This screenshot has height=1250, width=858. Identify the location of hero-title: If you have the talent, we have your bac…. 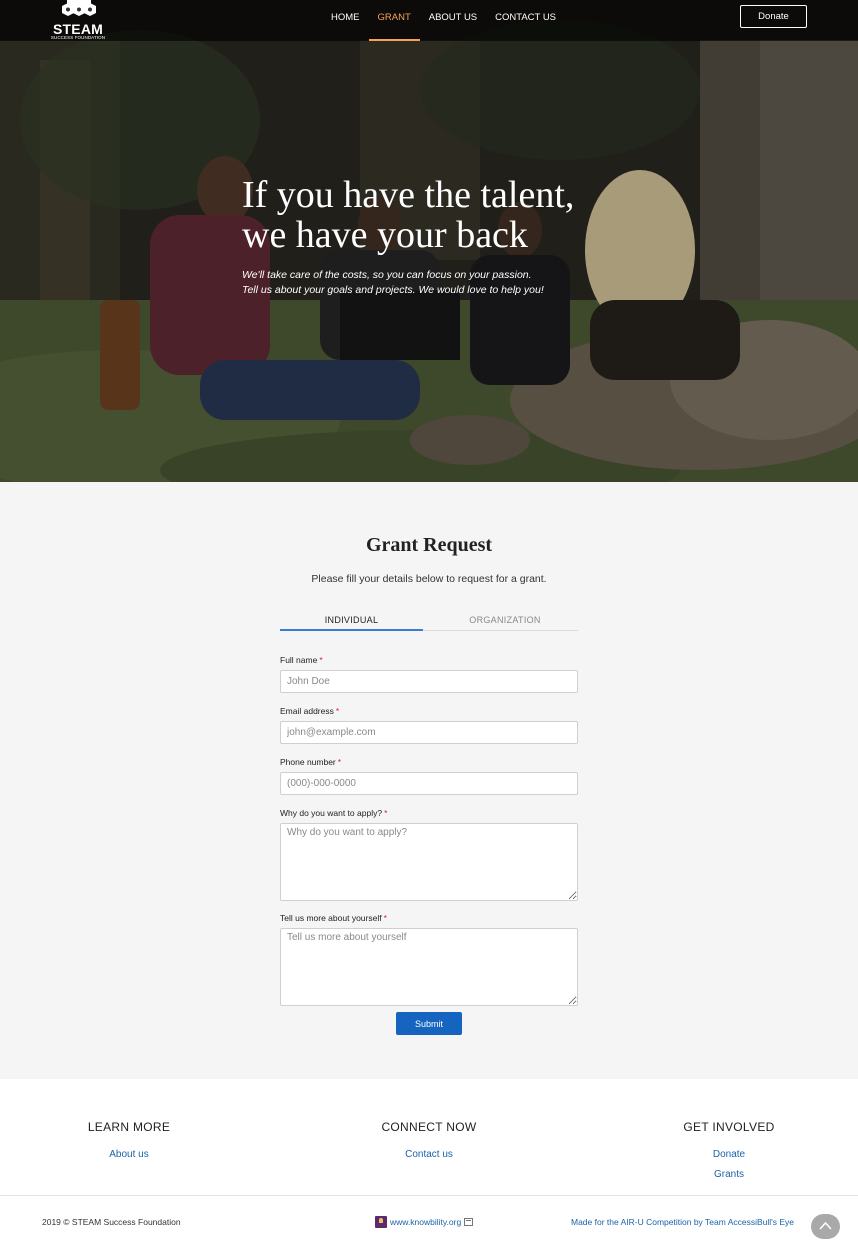
(452, 215).